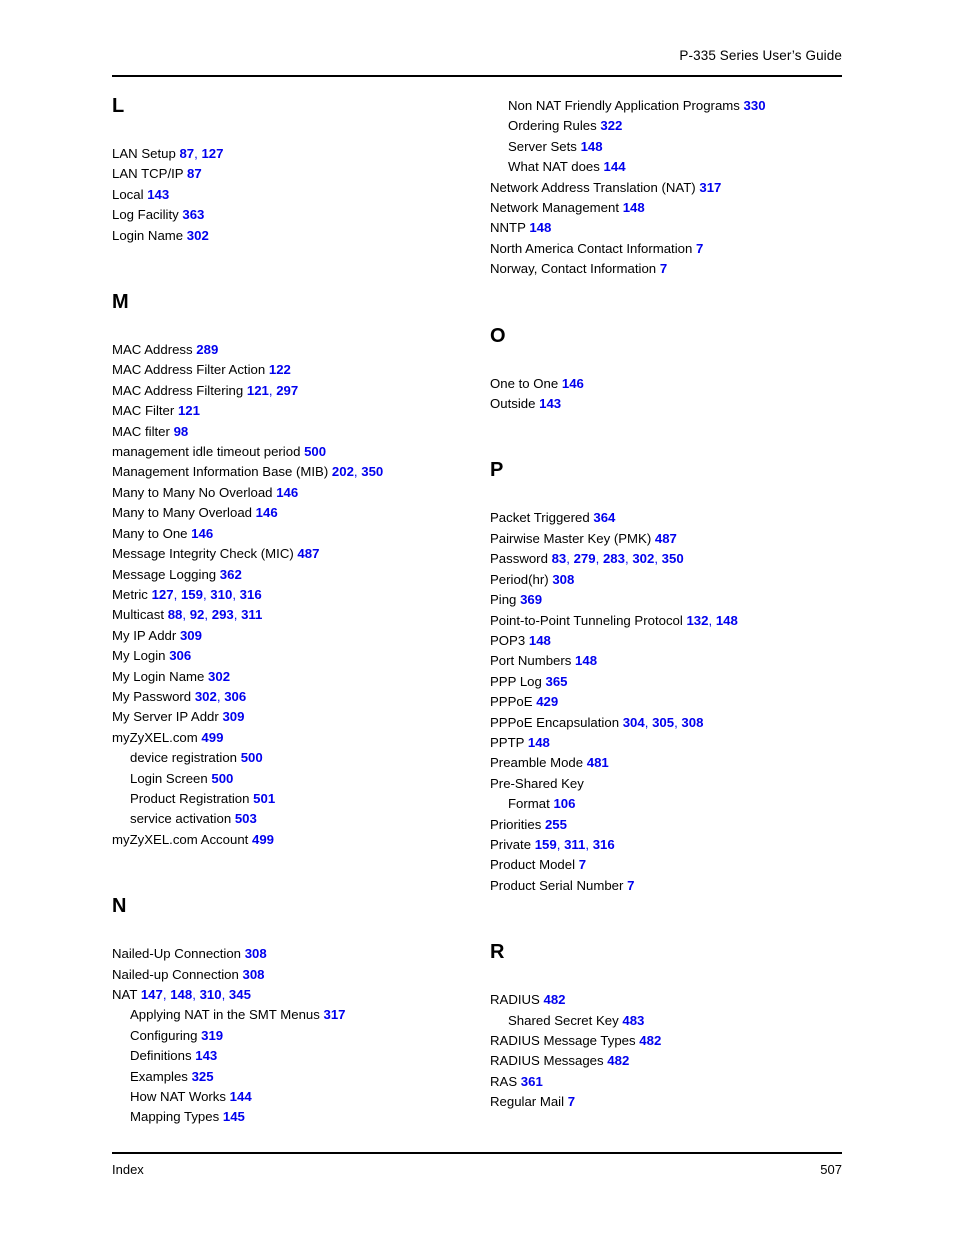  Describe the element at coordinates (264, 798) in the screenshot. I see `index-page-link: 501` at that location.